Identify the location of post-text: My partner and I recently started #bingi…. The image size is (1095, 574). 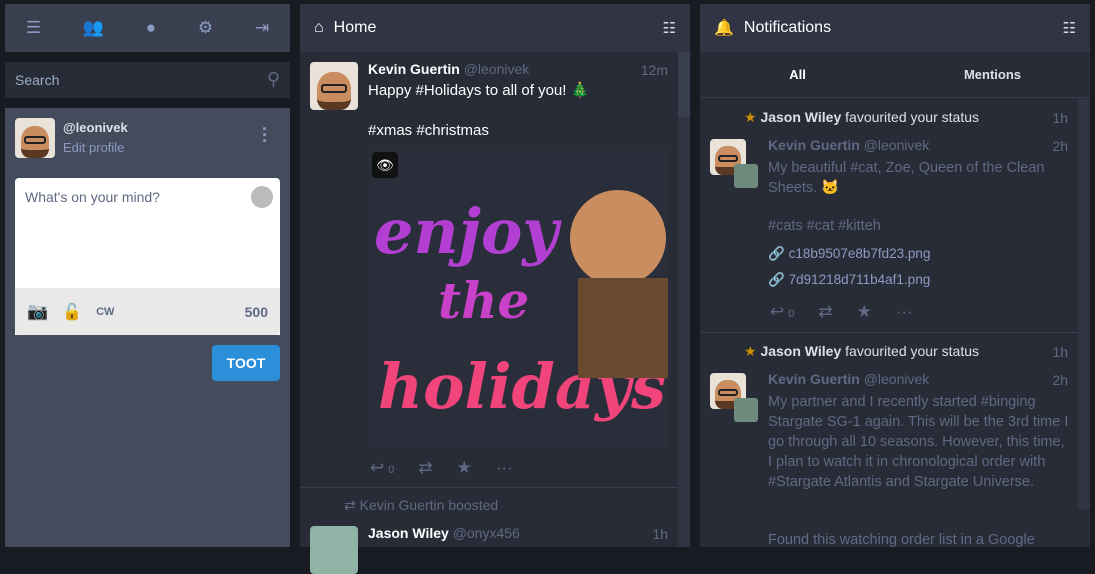
(918, 442).